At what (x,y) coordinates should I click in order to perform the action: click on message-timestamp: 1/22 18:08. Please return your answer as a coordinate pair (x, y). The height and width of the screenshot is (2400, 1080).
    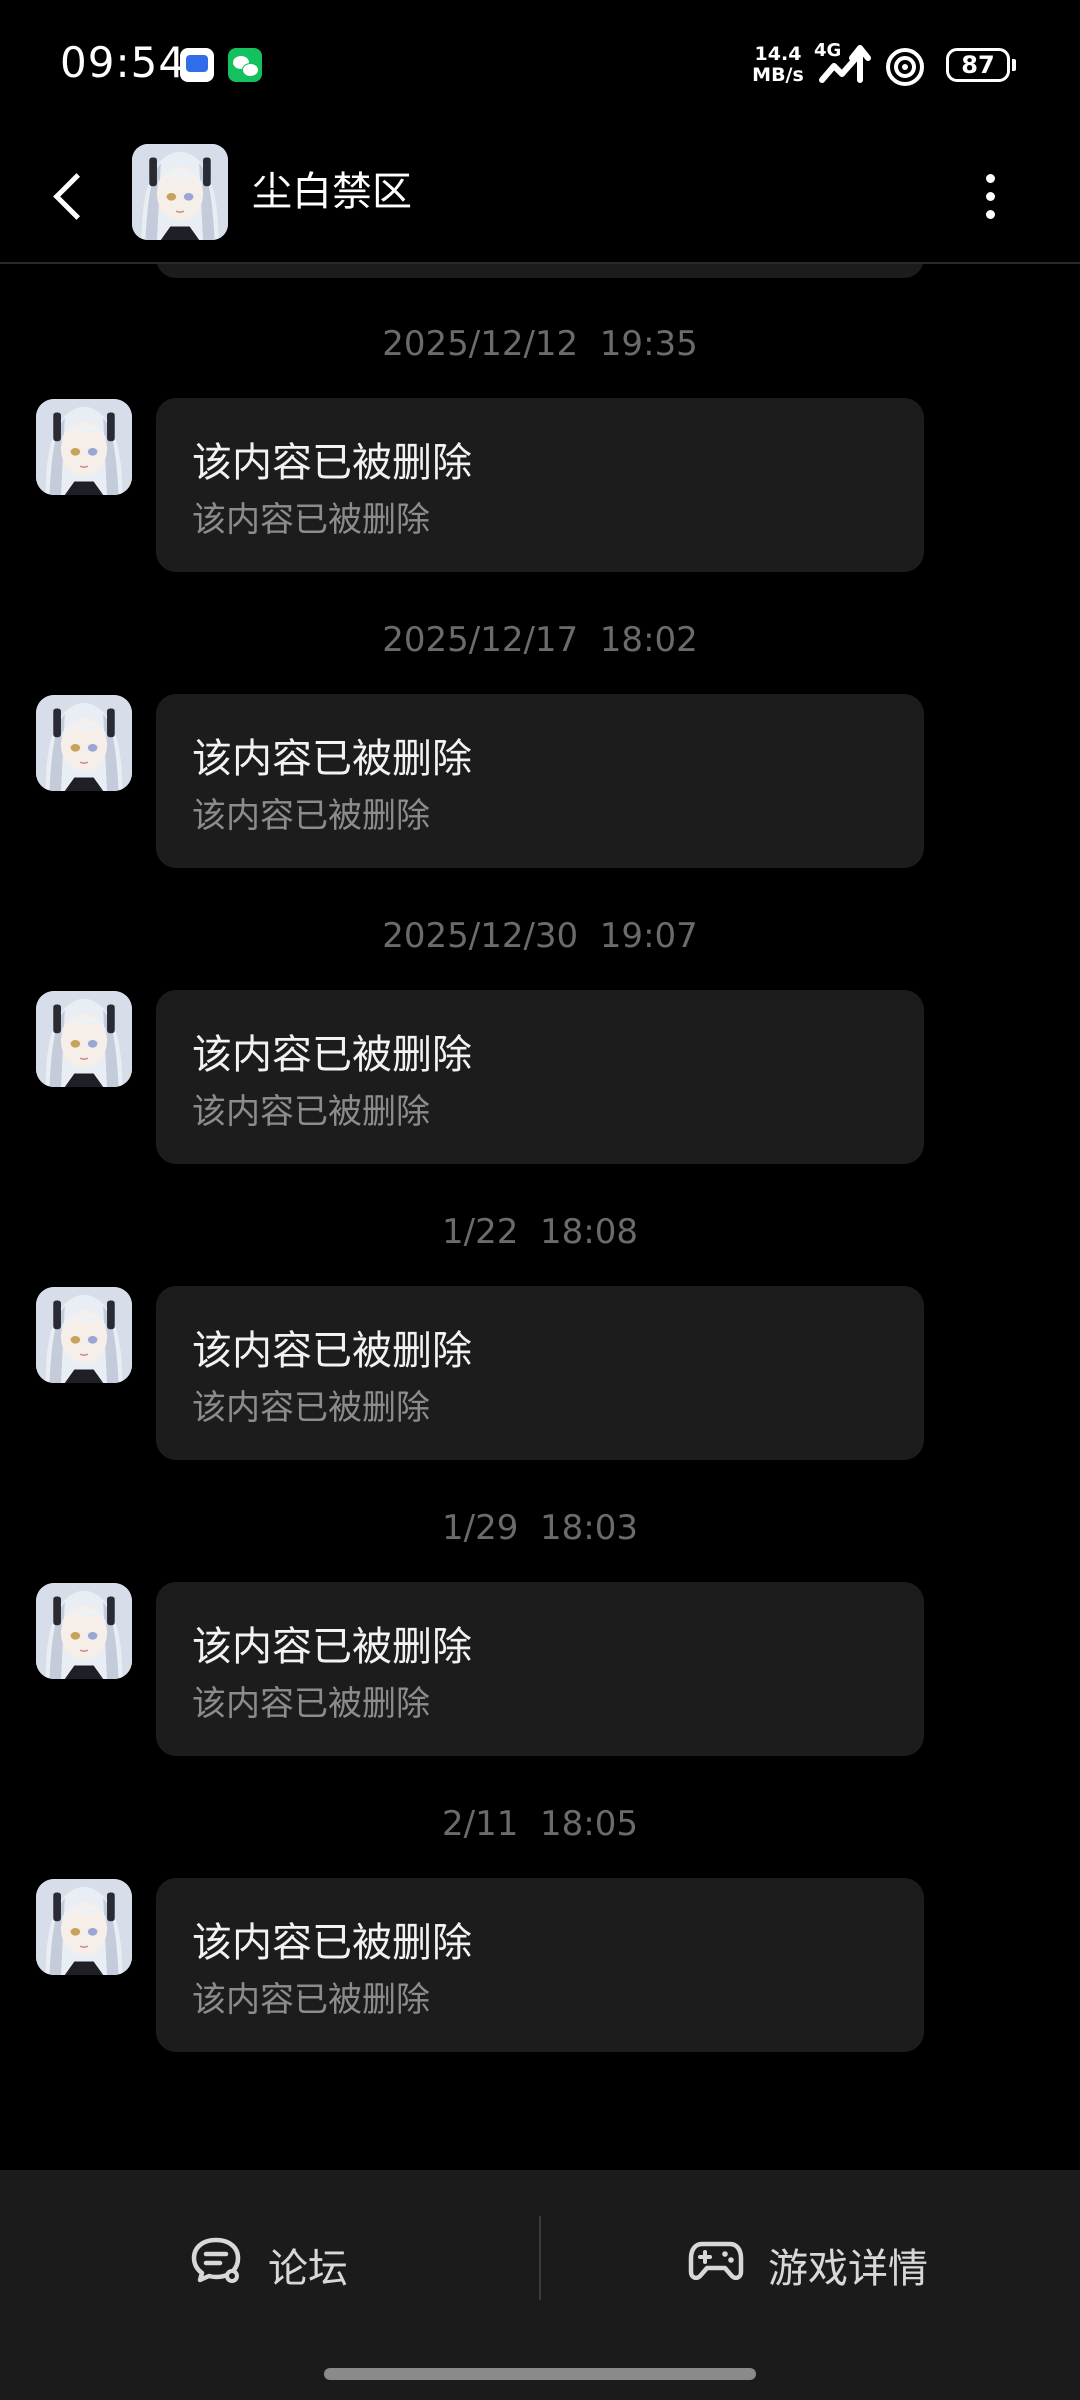
    Looking at the image, I should click on (540, 1232).